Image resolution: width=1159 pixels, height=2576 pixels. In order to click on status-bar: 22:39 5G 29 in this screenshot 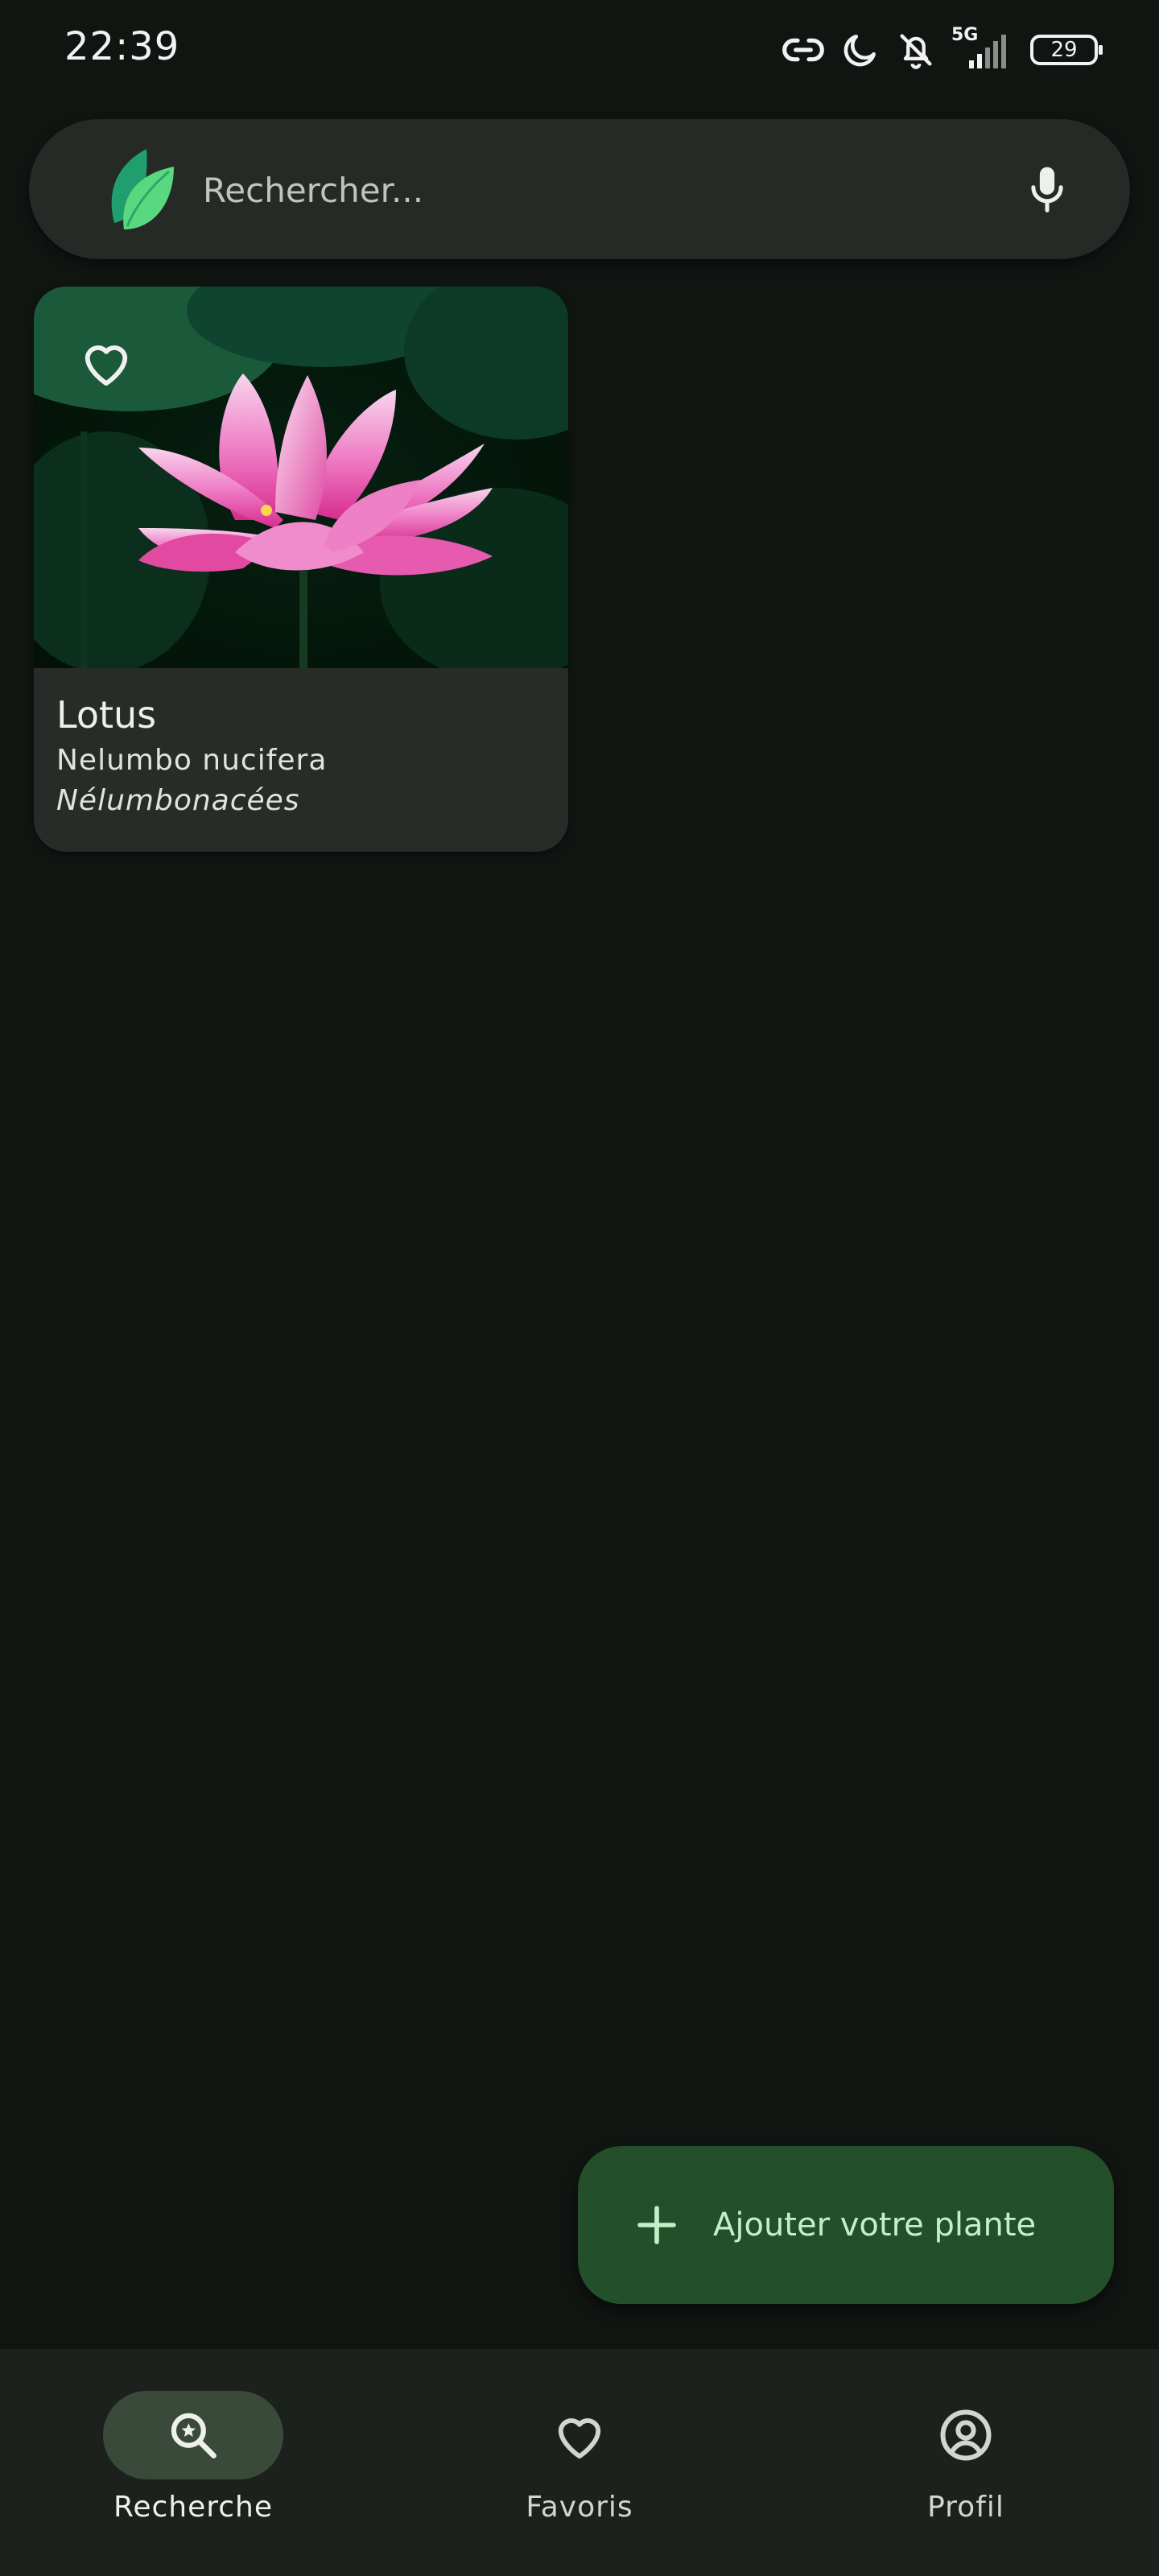, I will do `click(579, 50)`.